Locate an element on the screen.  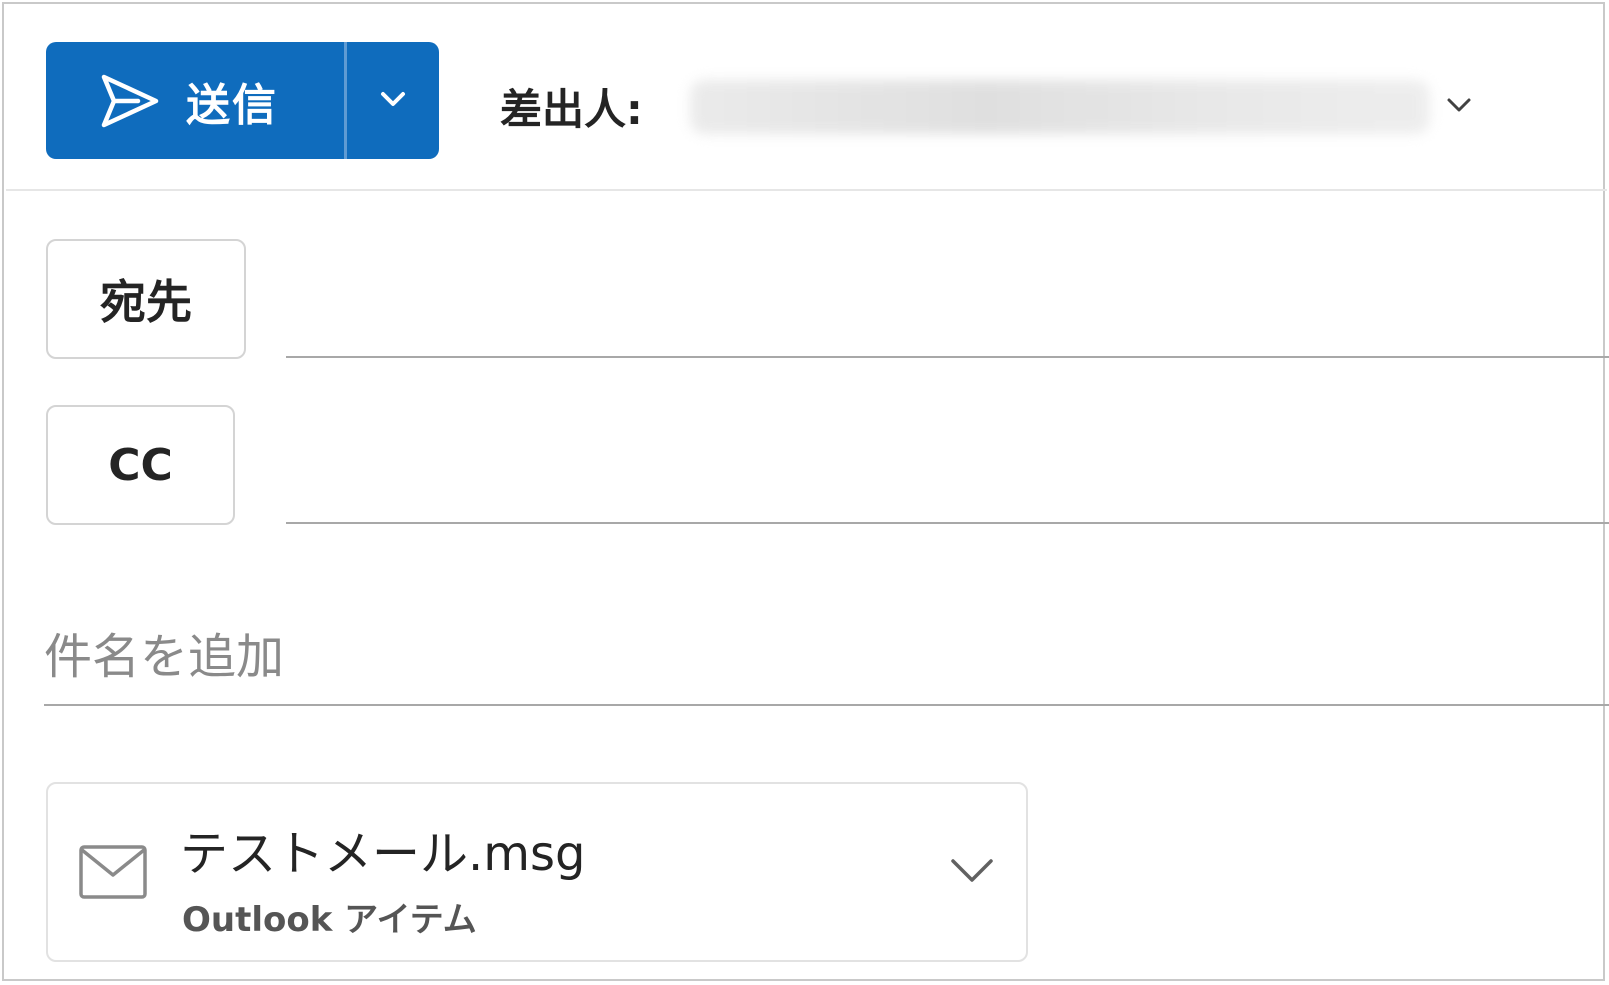
cc-input is located at coordinates (947, 496).